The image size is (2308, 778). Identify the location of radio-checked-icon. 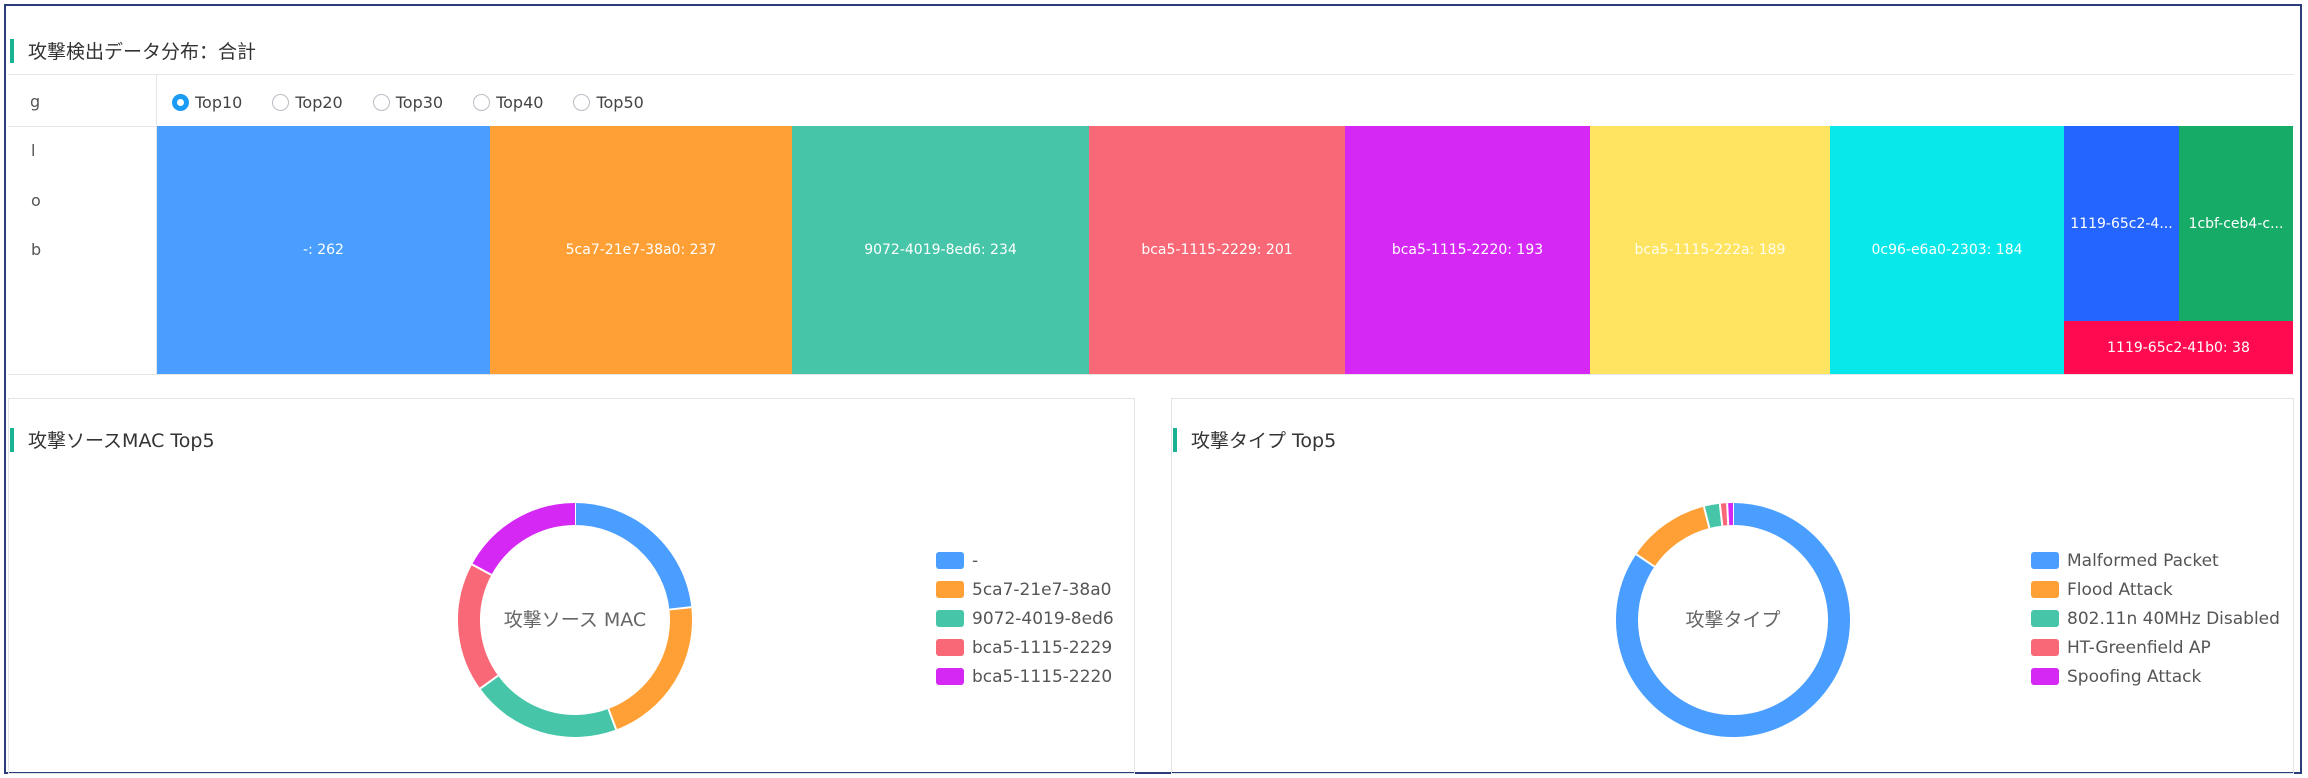
(180, 102).